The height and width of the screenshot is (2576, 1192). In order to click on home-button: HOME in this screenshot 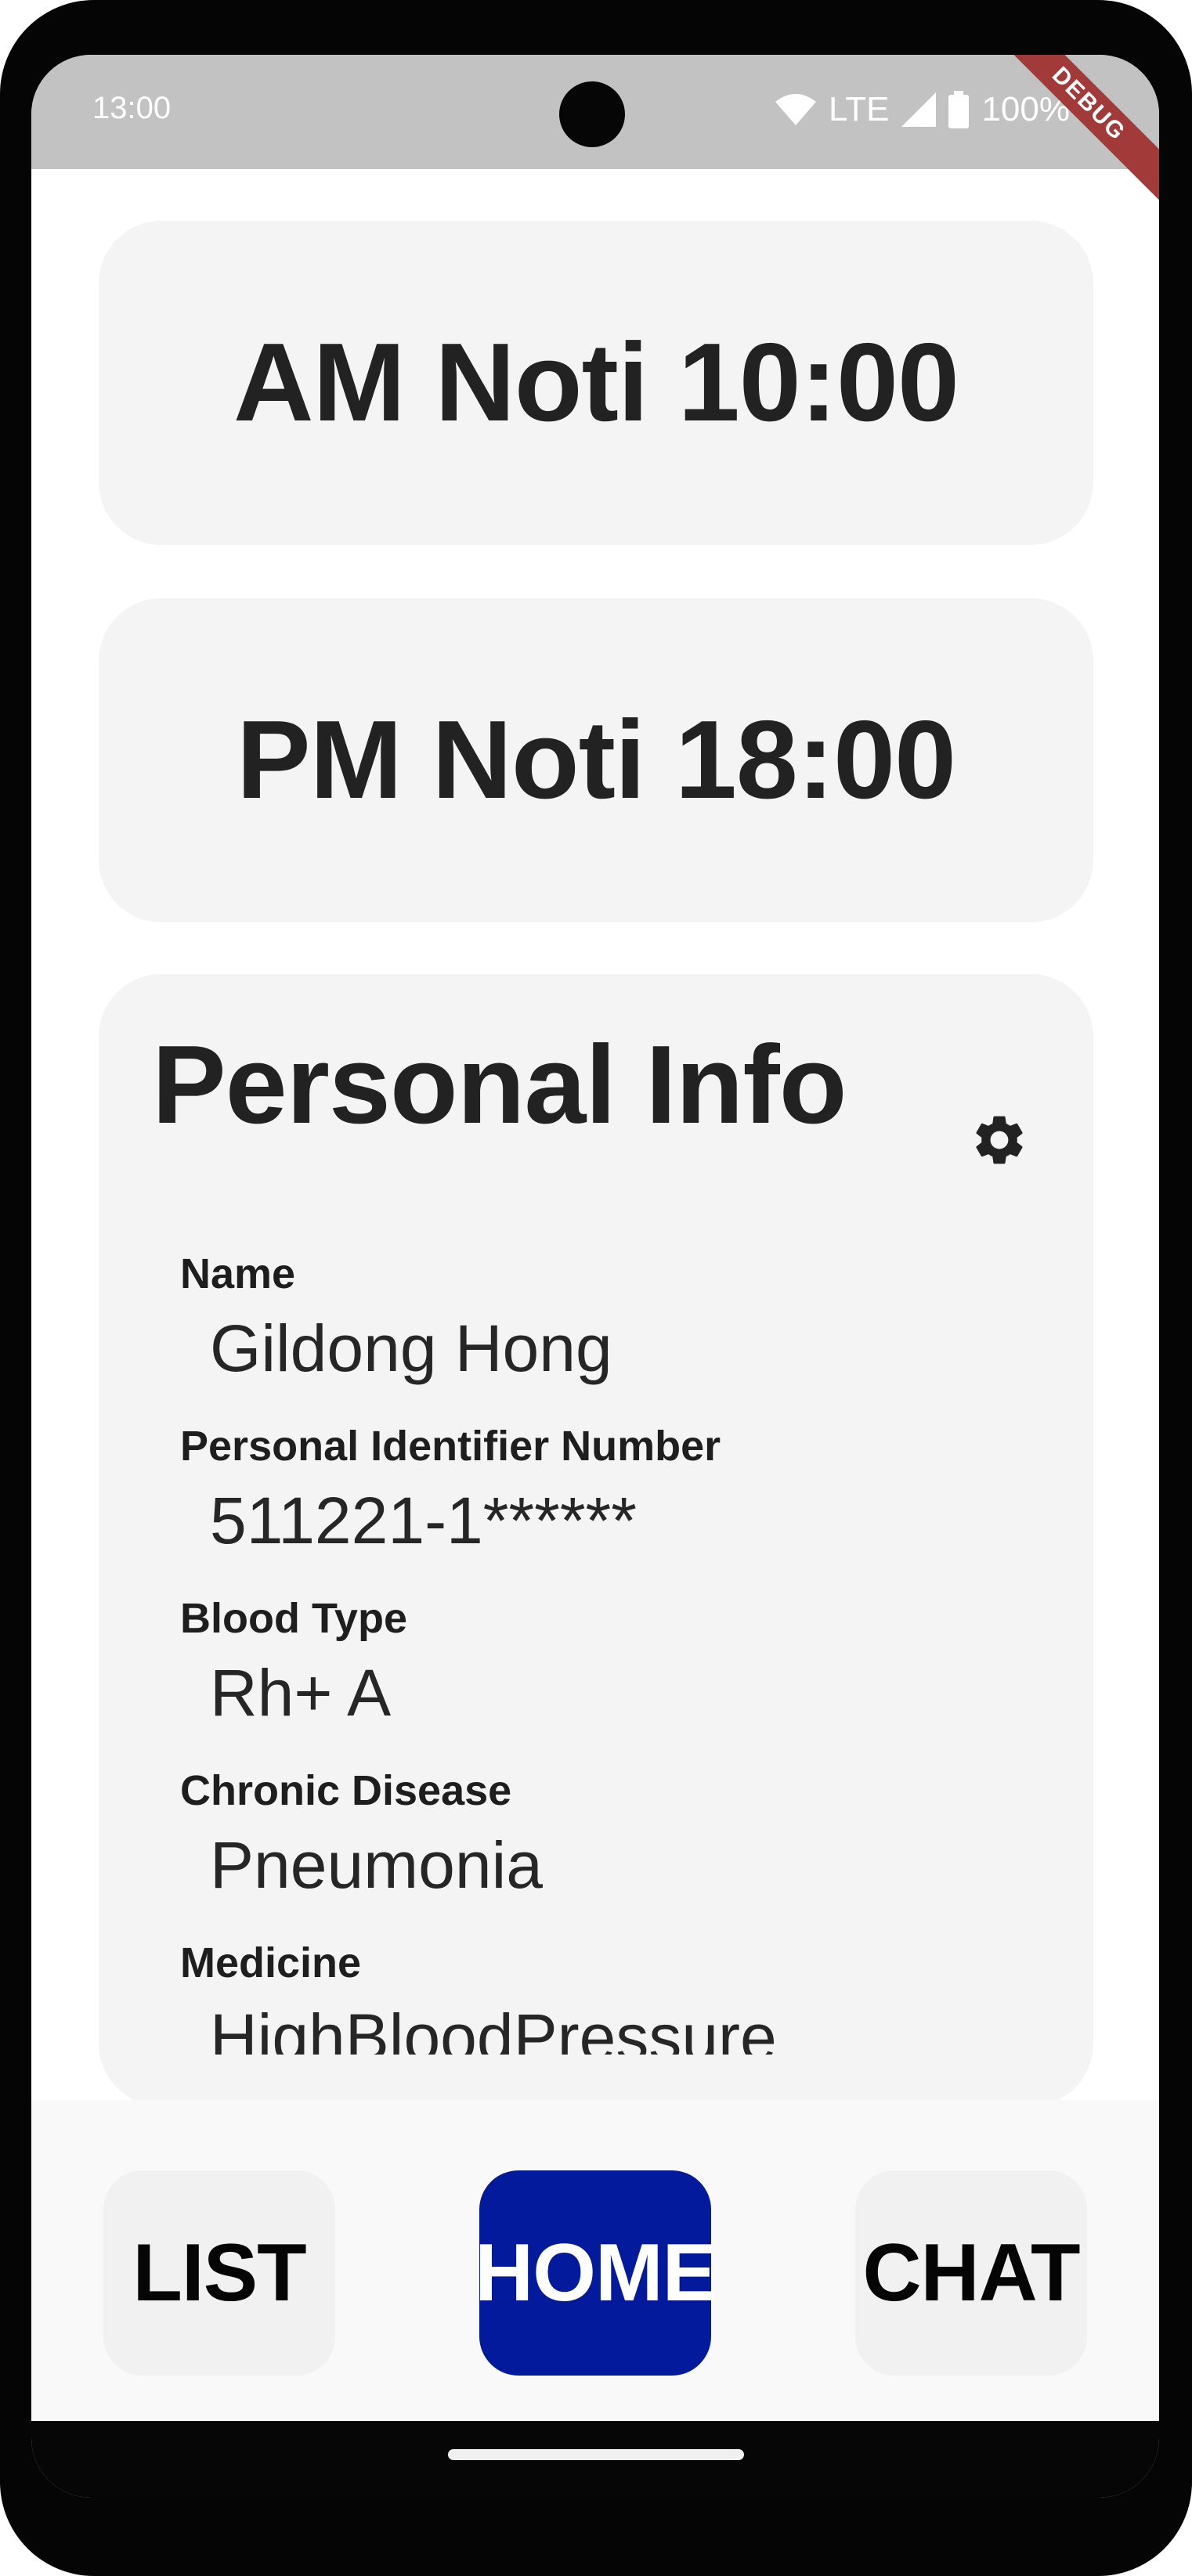, I will do `click(596, 2273)`.